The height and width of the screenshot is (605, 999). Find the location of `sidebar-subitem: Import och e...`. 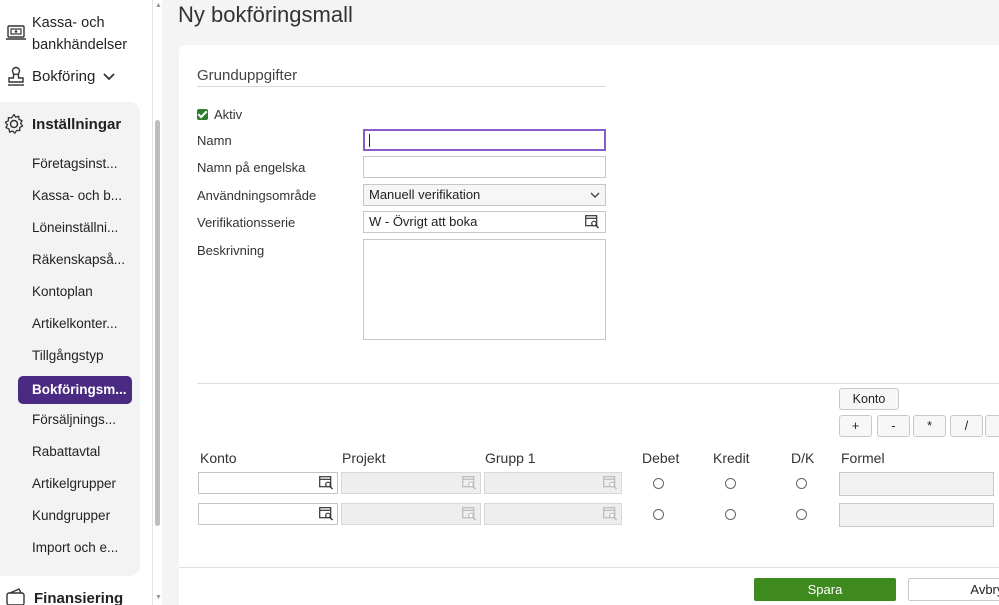

sidebar-subitem: Import och e... is located at coordinates (75, 547).